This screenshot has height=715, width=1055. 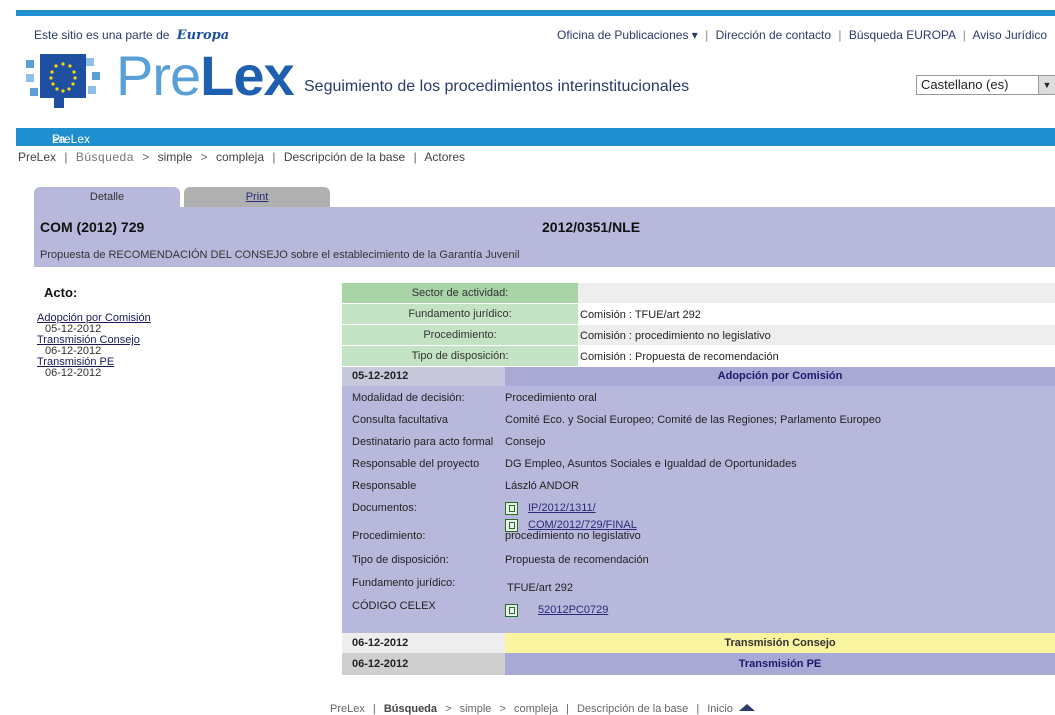 What do you see at coordinates (408, 398) in the screenshot?
I see `detail-key: Modalidad de decisión:` at bounding box center [408, 398].